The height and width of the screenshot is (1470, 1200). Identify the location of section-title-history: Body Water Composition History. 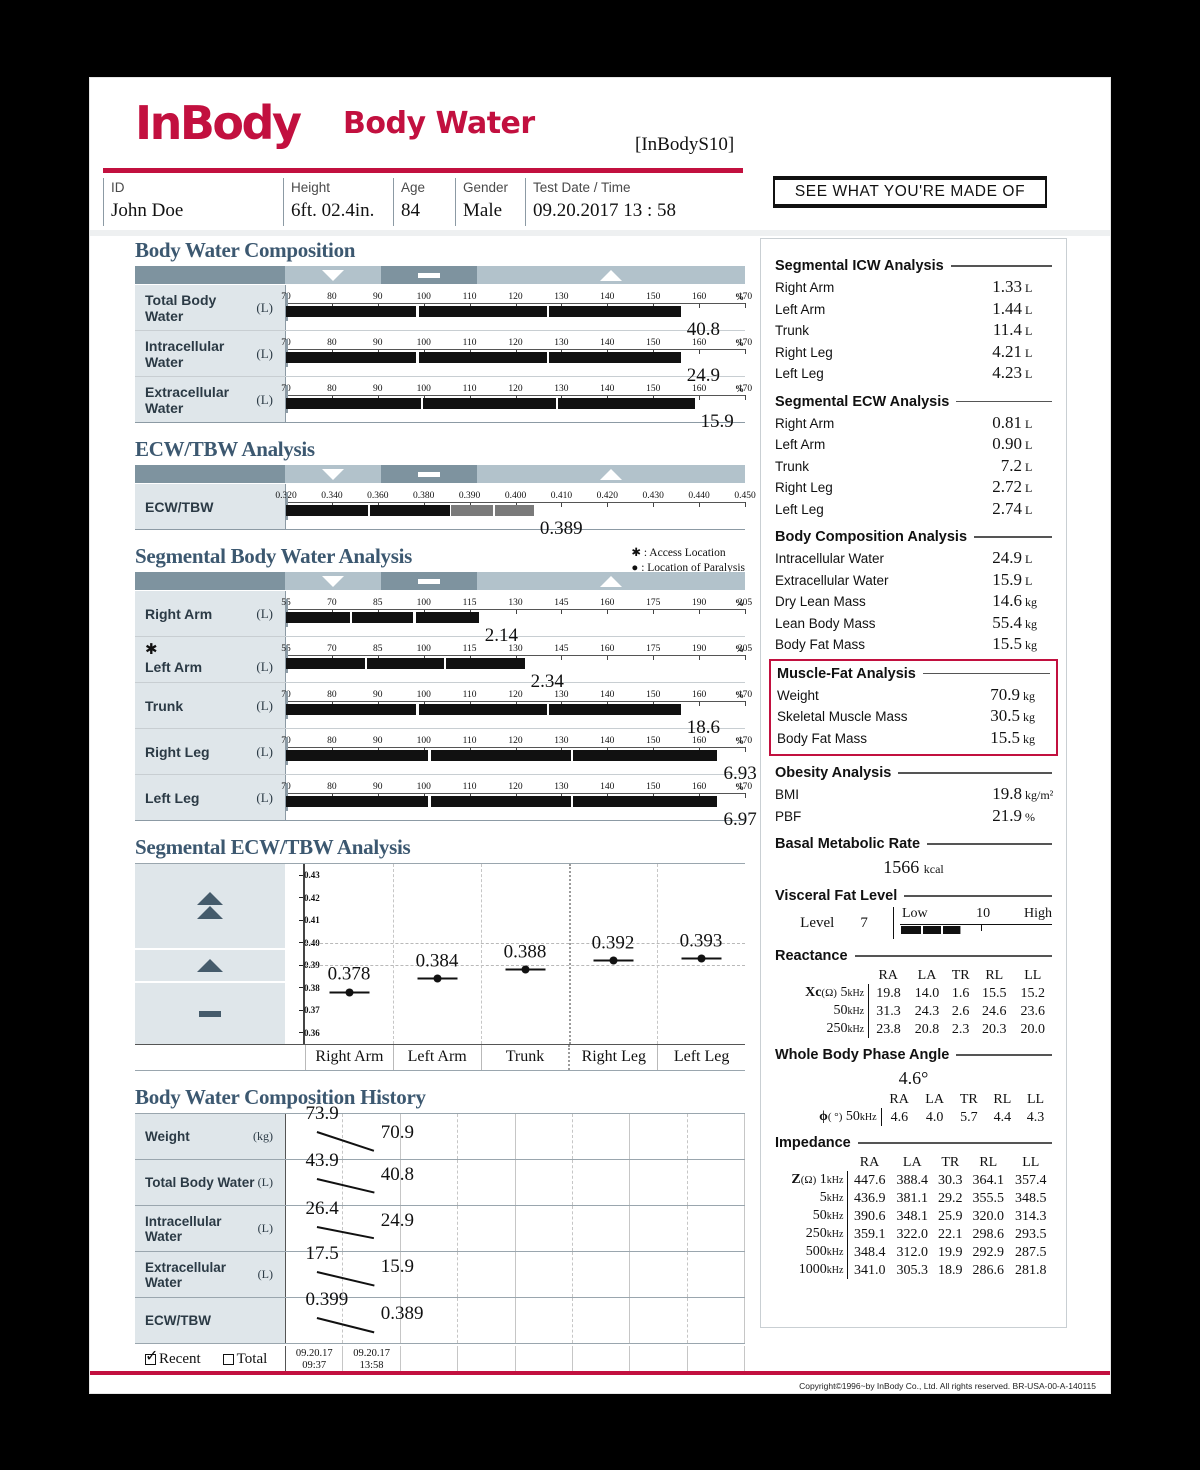
(280, 1097).